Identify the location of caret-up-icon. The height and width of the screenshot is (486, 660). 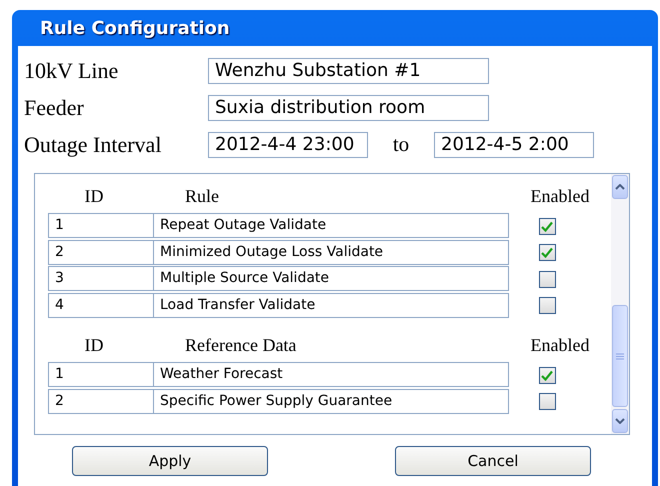
(620, 187).